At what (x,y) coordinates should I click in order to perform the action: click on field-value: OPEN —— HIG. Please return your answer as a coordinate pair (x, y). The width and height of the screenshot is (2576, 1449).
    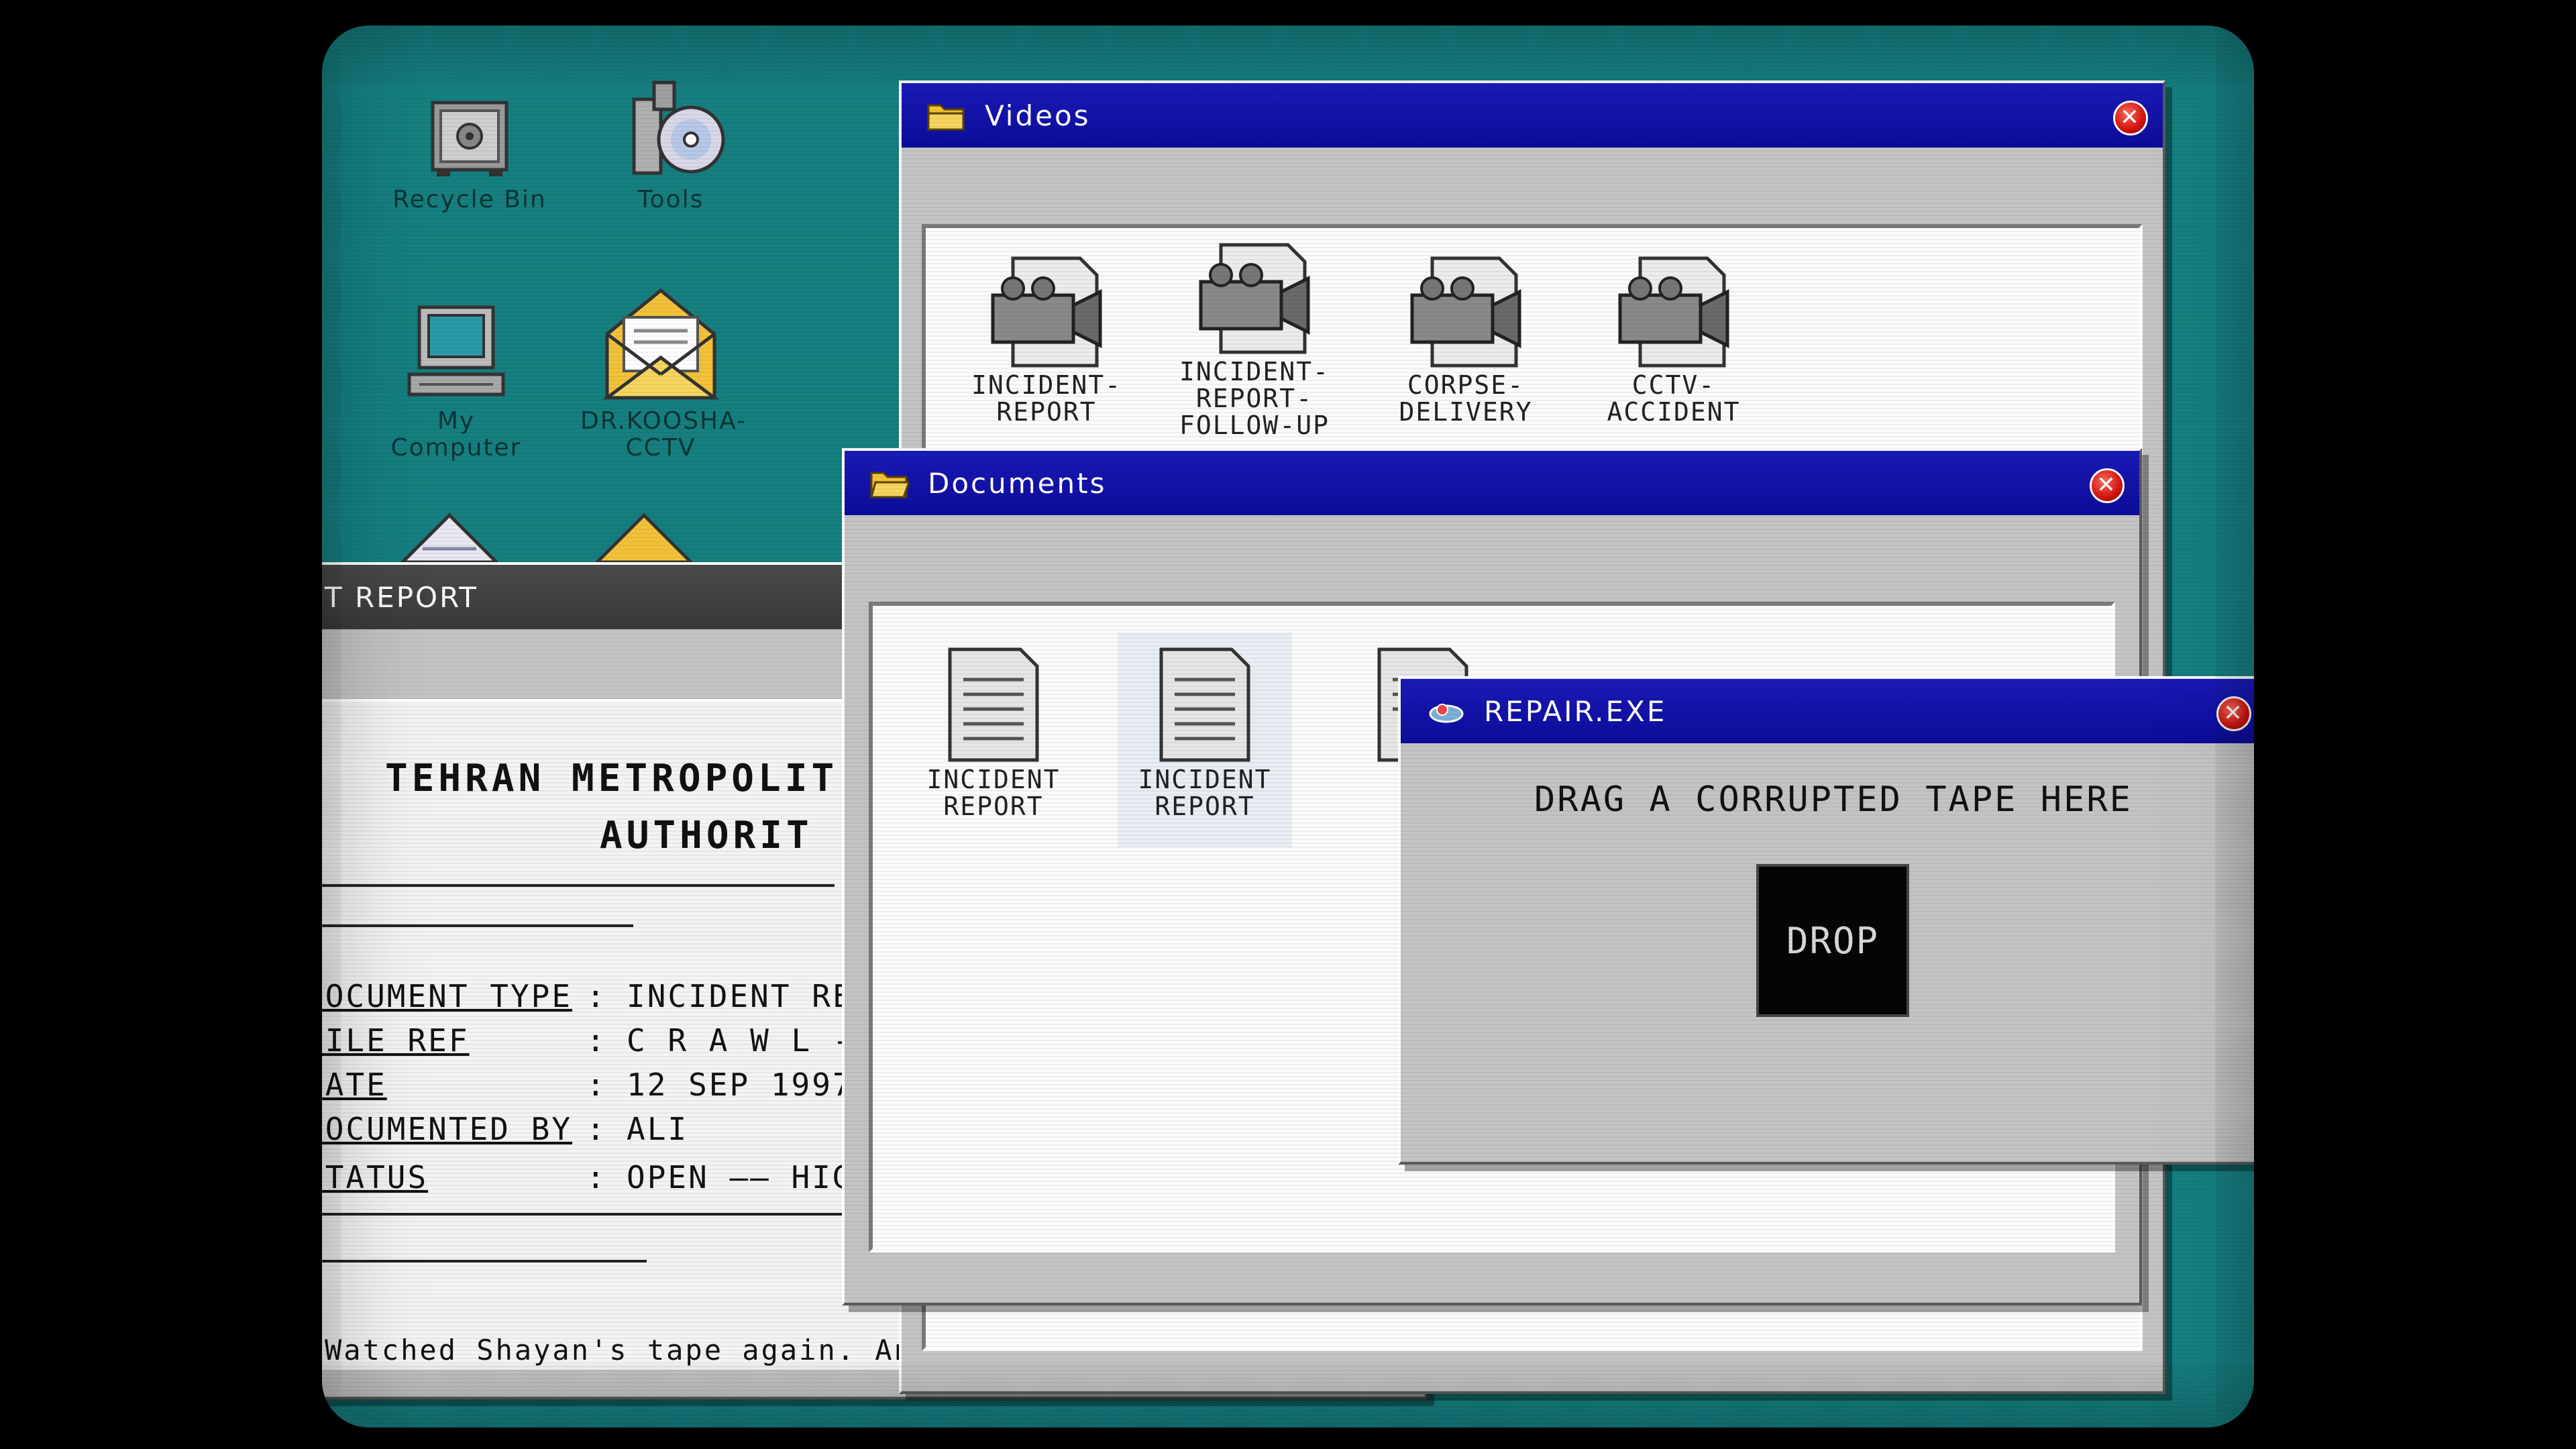
    Looking at the image, I should click on (740, 1177).